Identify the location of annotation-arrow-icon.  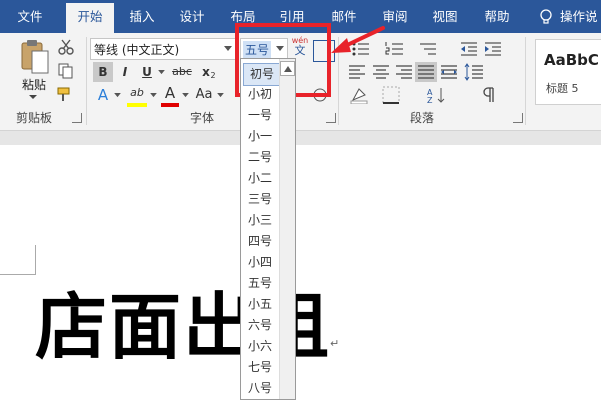
(358, 39).